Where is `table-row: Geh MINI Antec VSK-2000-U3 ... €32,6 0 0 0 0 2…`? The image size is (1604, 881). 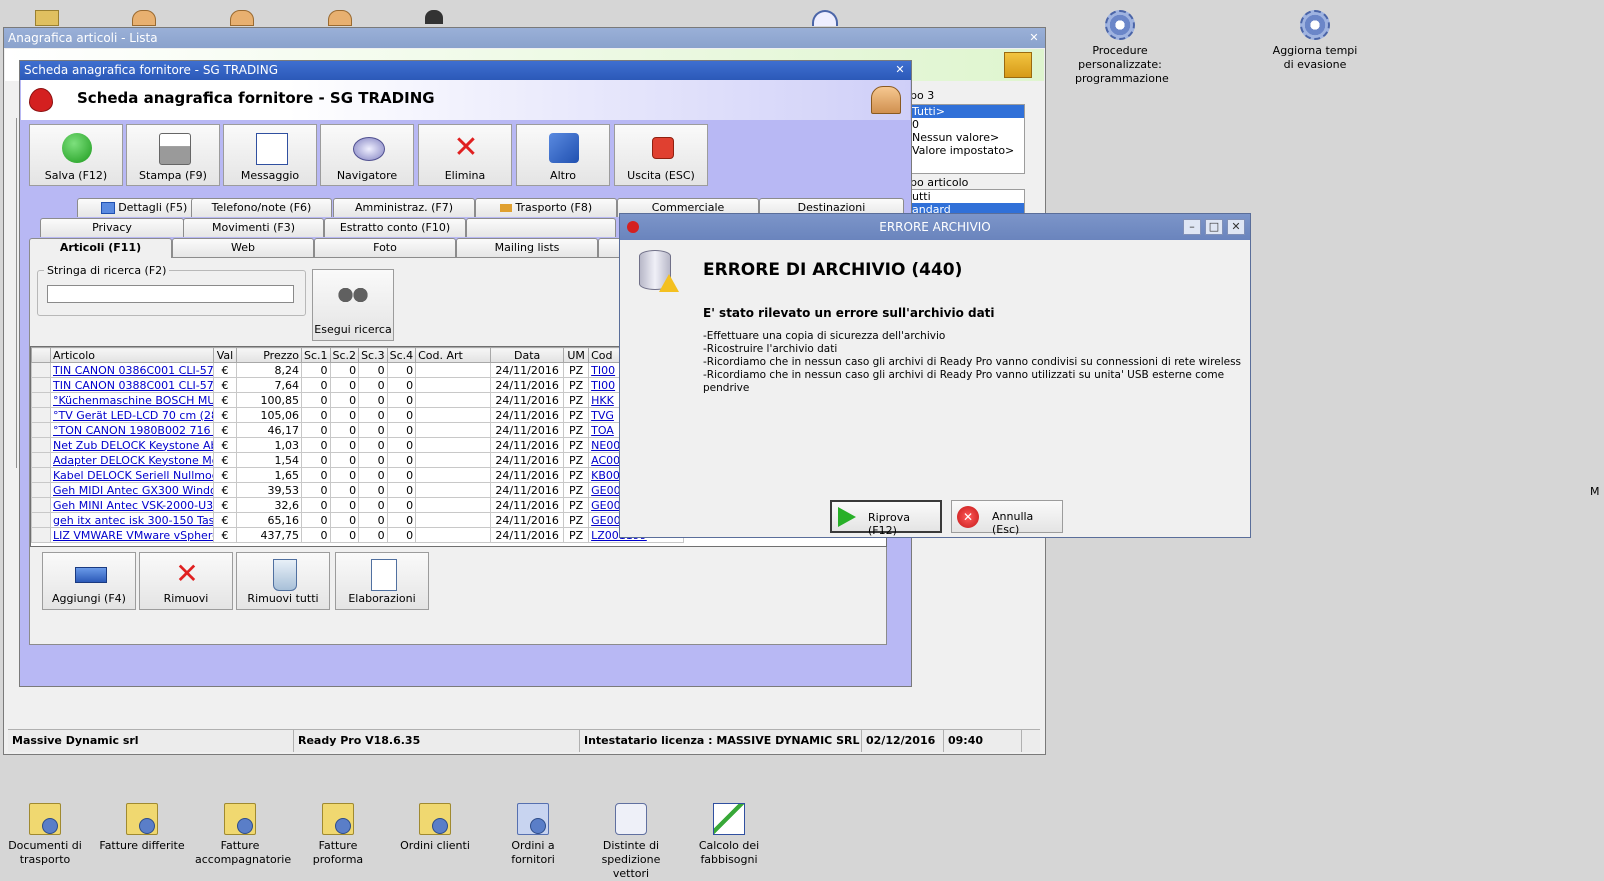 table-row: Geh MINI Antec VSK-2000-U3 ... €32,6 0 0 0 0 2… is located at coordinates (358, 505).